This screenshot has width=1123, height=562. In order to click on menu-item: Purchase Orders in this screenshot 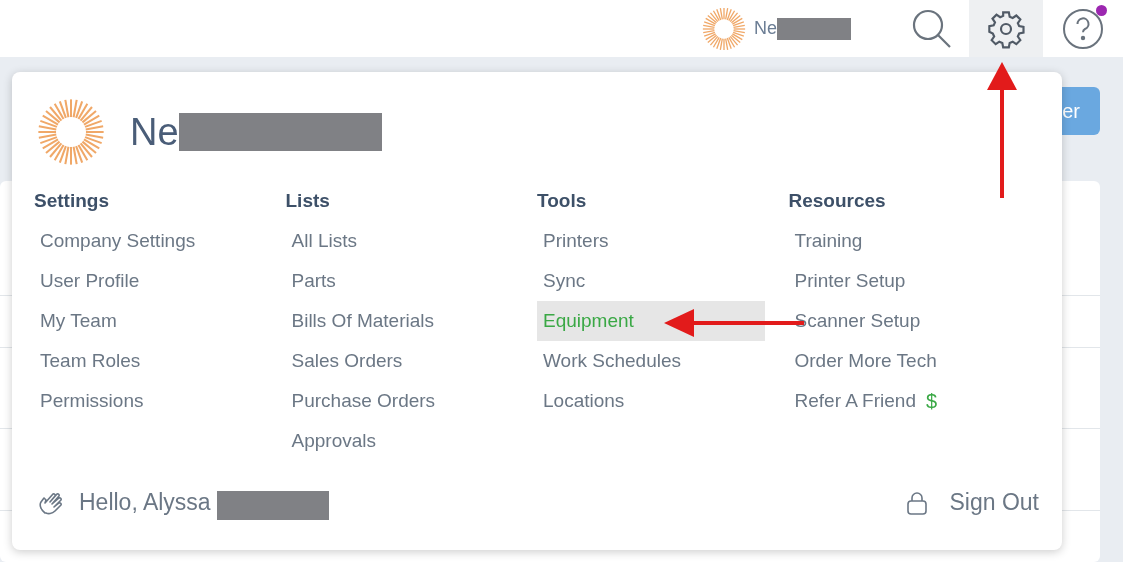, I will do `click(399, 401)`.